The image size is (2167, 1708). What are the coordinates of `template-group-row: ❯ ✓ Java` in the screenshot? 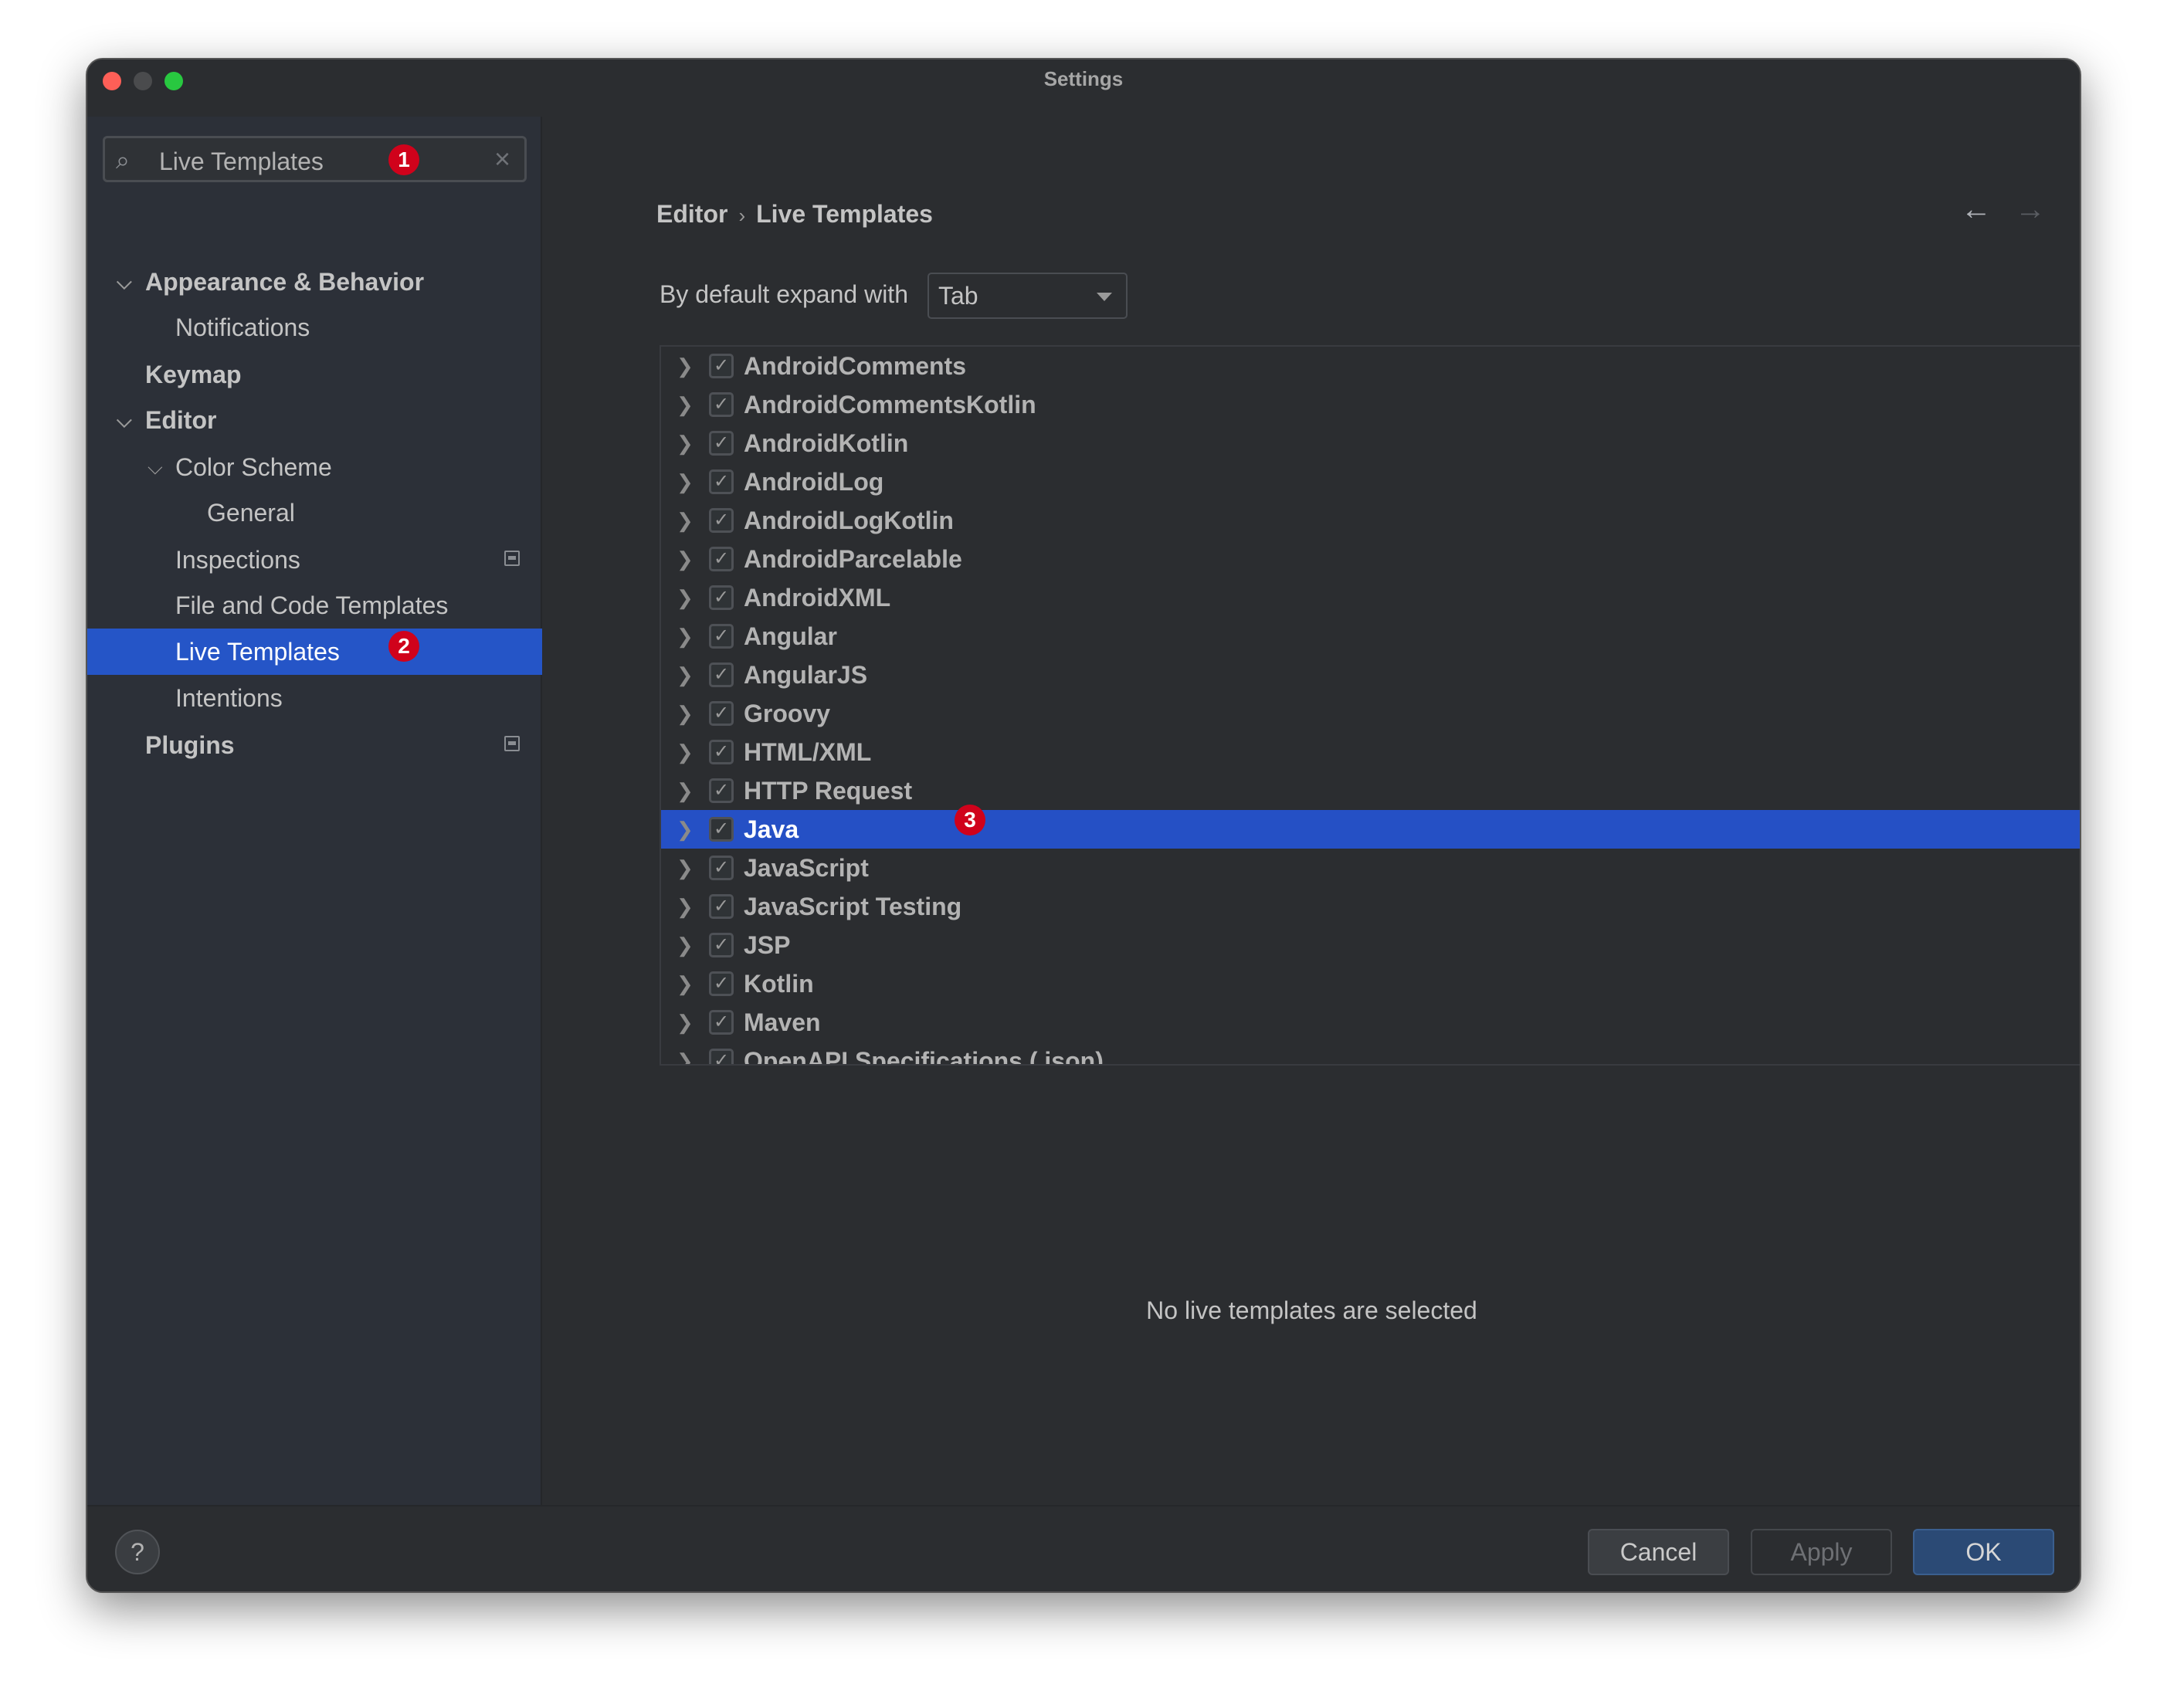 It's located at (1370, 829).